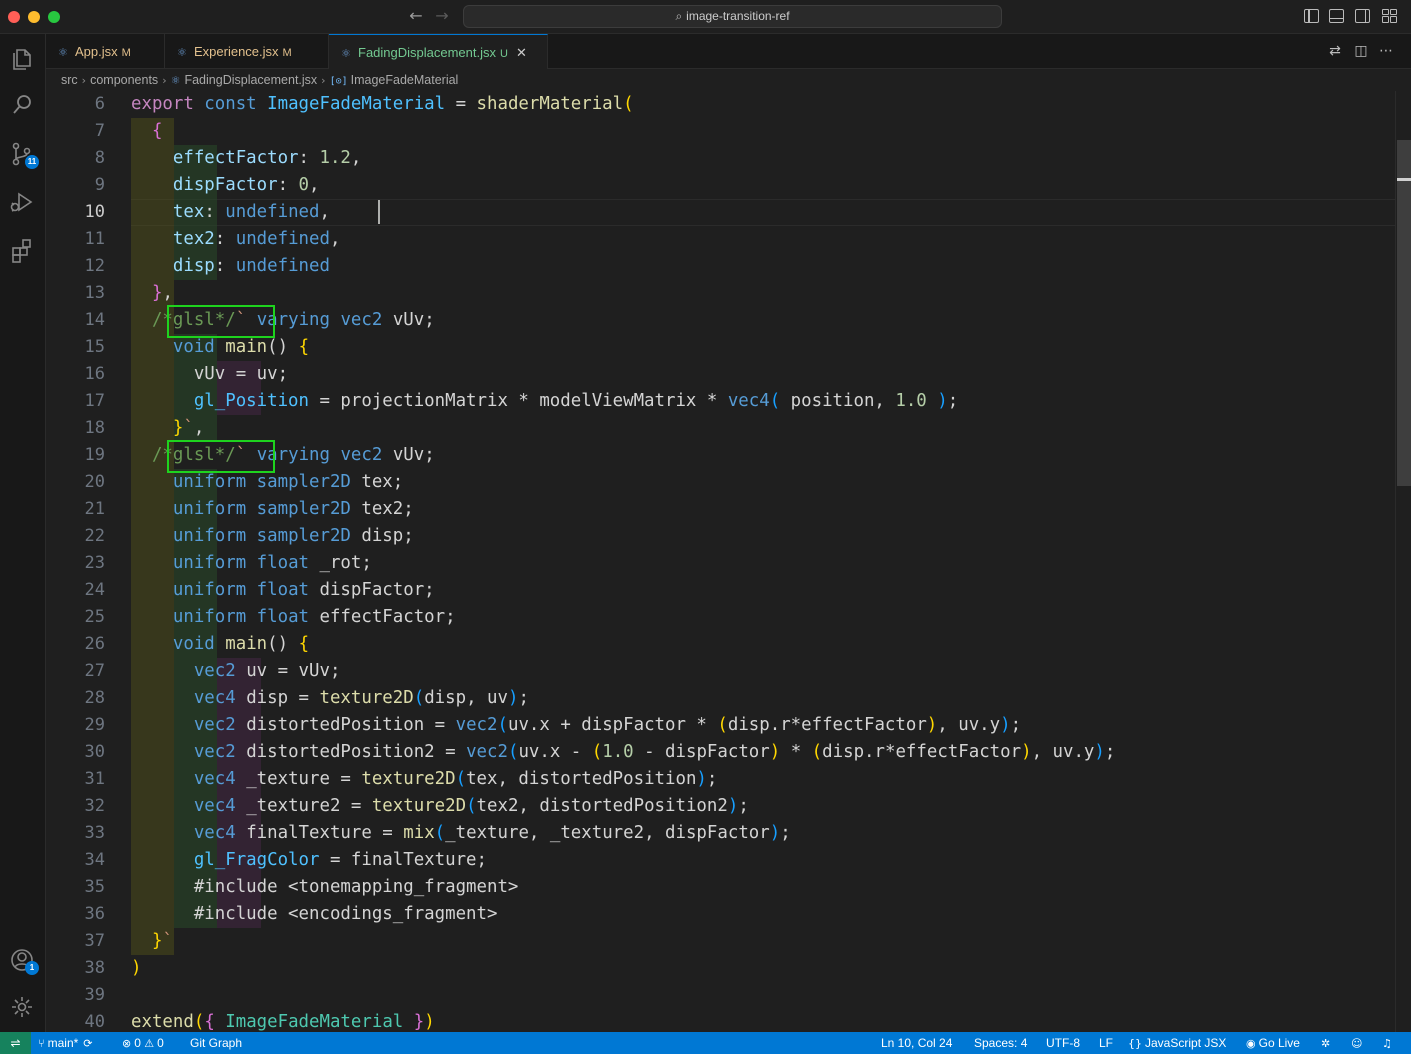 This screenshot has height=1054, width=1411. Describe the element at coordinates (405, 80) in the screenshot. I see `breadcrumb-item-symbol: ImageFadeMaterial` at that location.